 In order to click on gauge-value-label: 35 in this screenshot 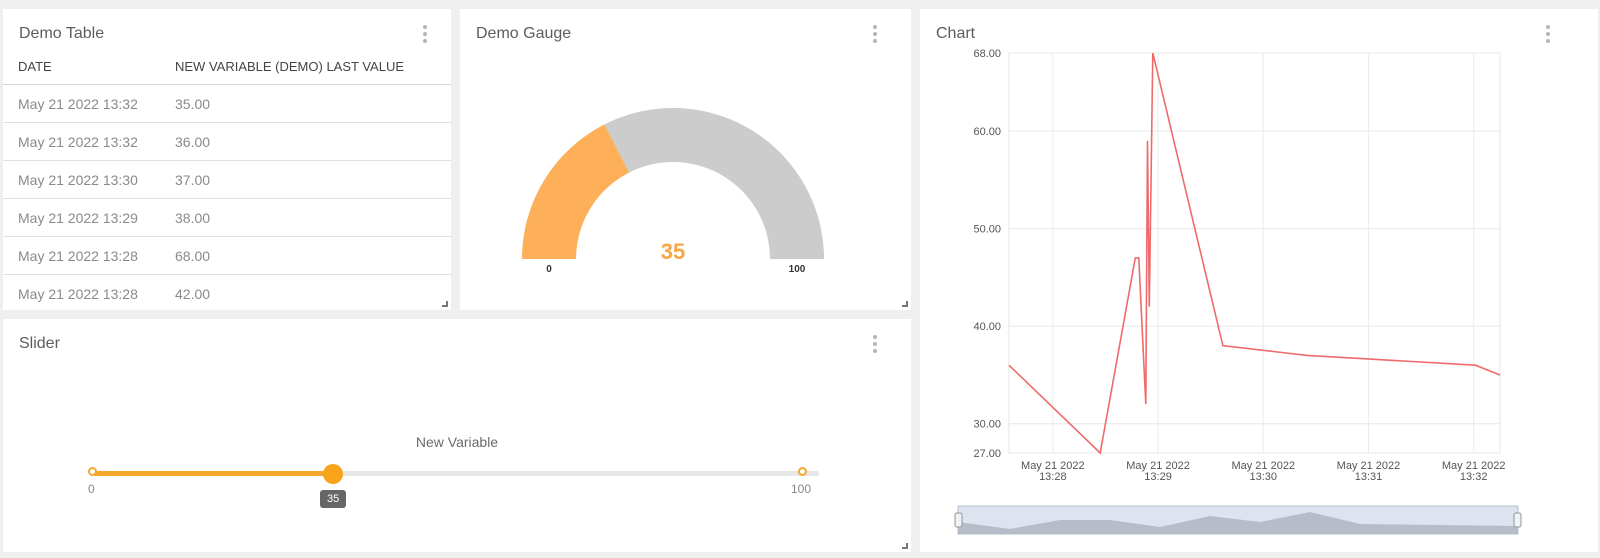, I will do `click(673, 251)`.